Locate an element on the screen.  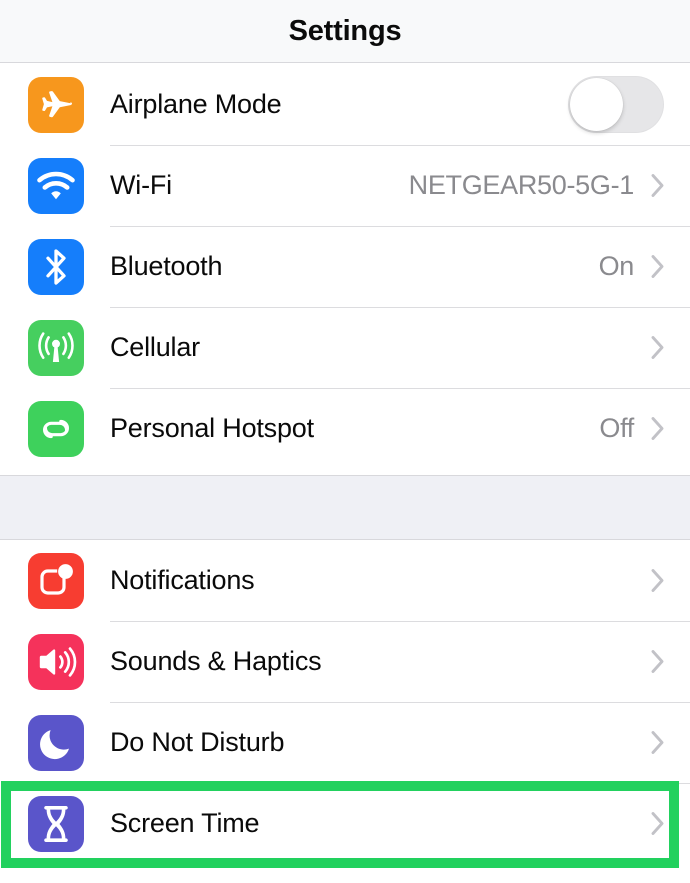
settings-row-cellular: Cellular is located at coordinates (345, 347).